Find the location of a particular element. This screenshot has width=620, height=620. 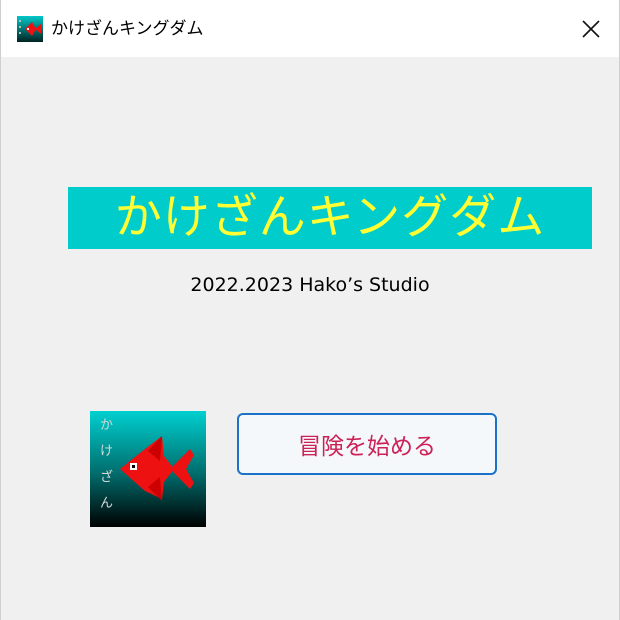

logo-char: か is located at coordinates (106, 425).